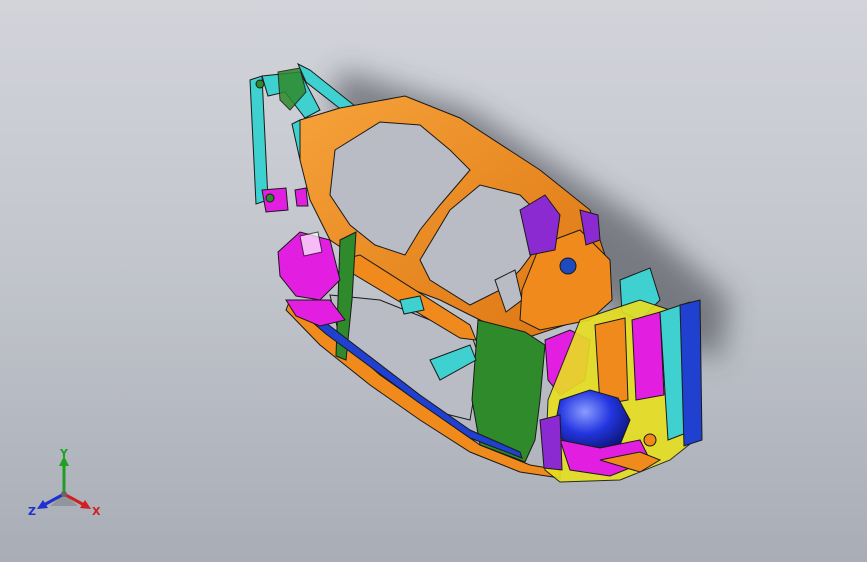  I want to click on triad-y-label: Y, so click(64, 454).